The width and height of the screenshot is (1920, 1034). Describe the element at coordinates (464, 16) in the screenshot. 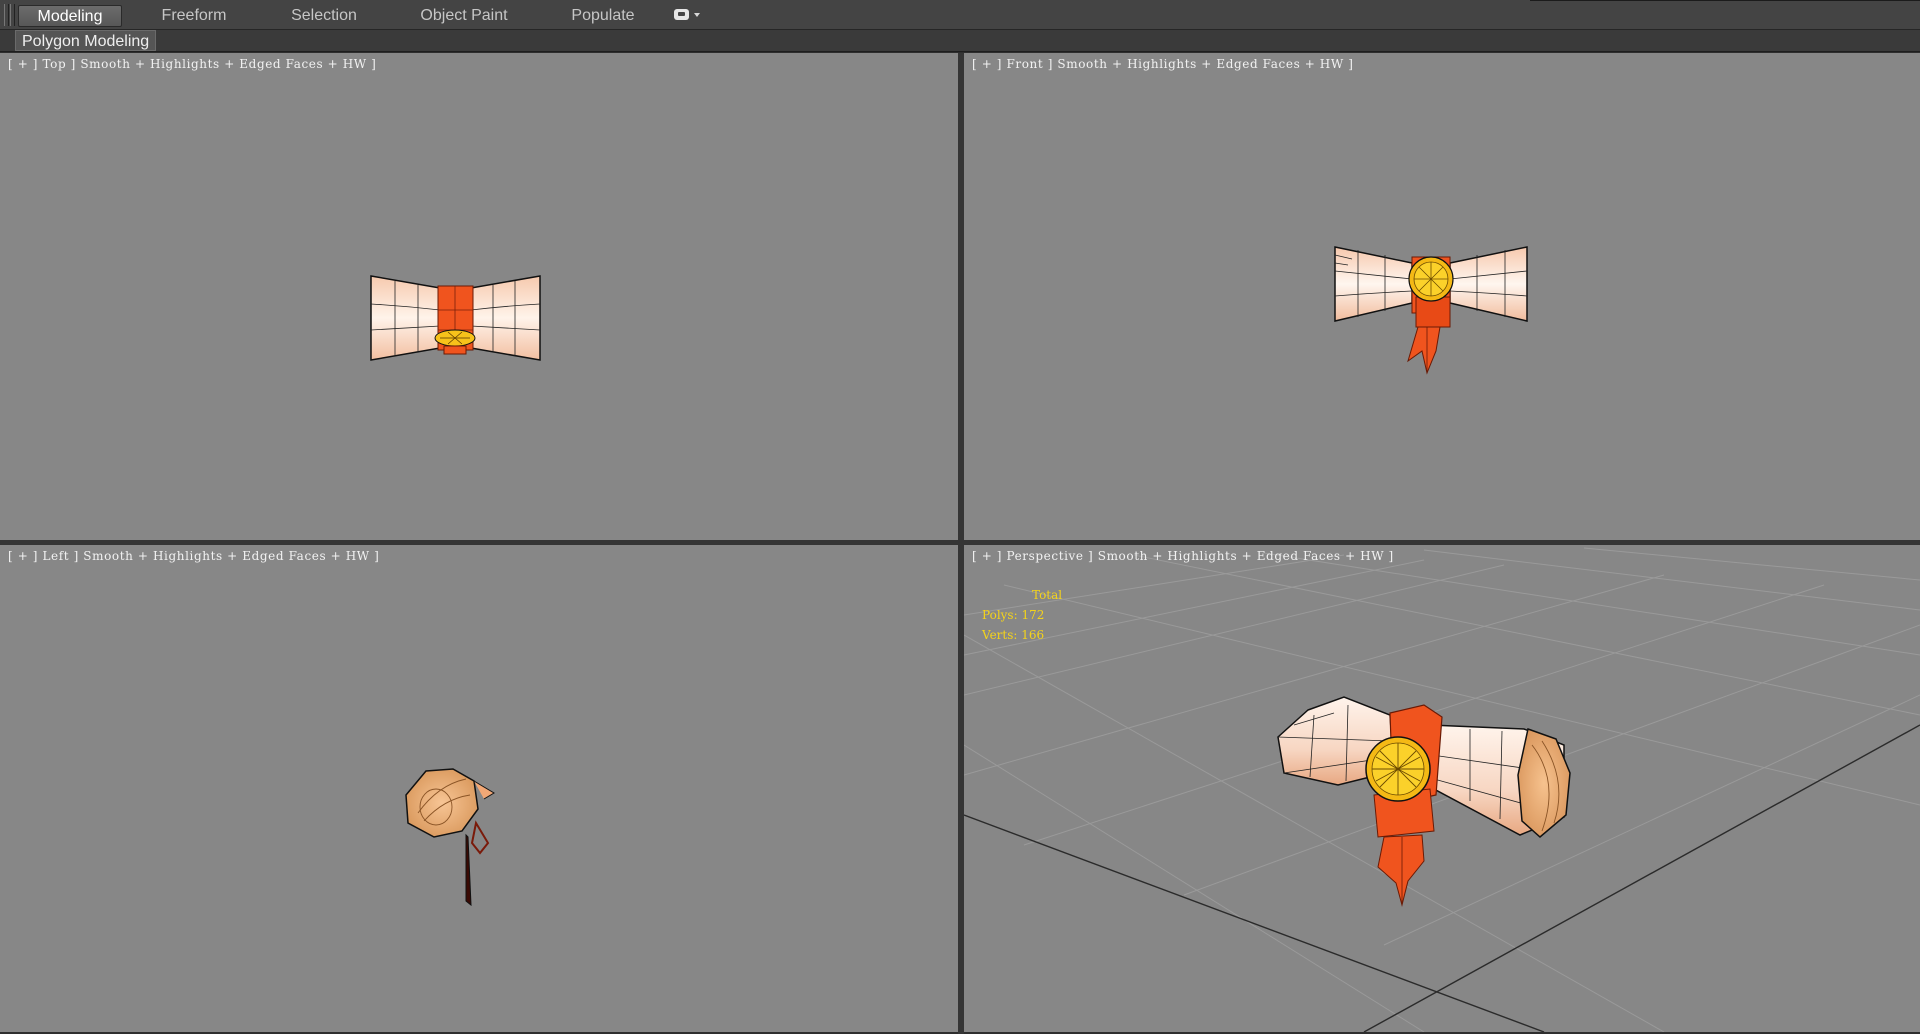

I see `tab-object-paint: Object Paint` at that location.